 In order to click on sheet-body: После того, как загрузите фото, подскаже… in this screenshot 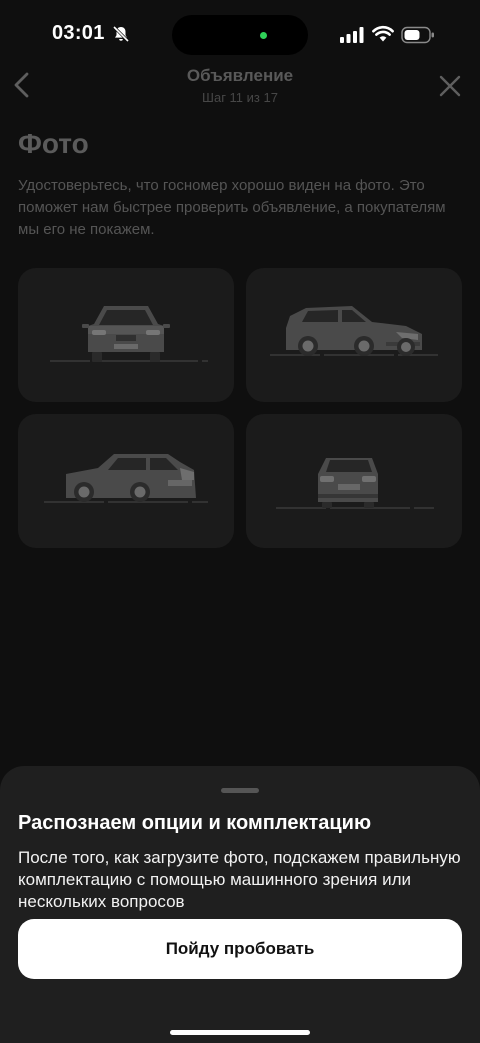, I will do `click(239, 879)`.